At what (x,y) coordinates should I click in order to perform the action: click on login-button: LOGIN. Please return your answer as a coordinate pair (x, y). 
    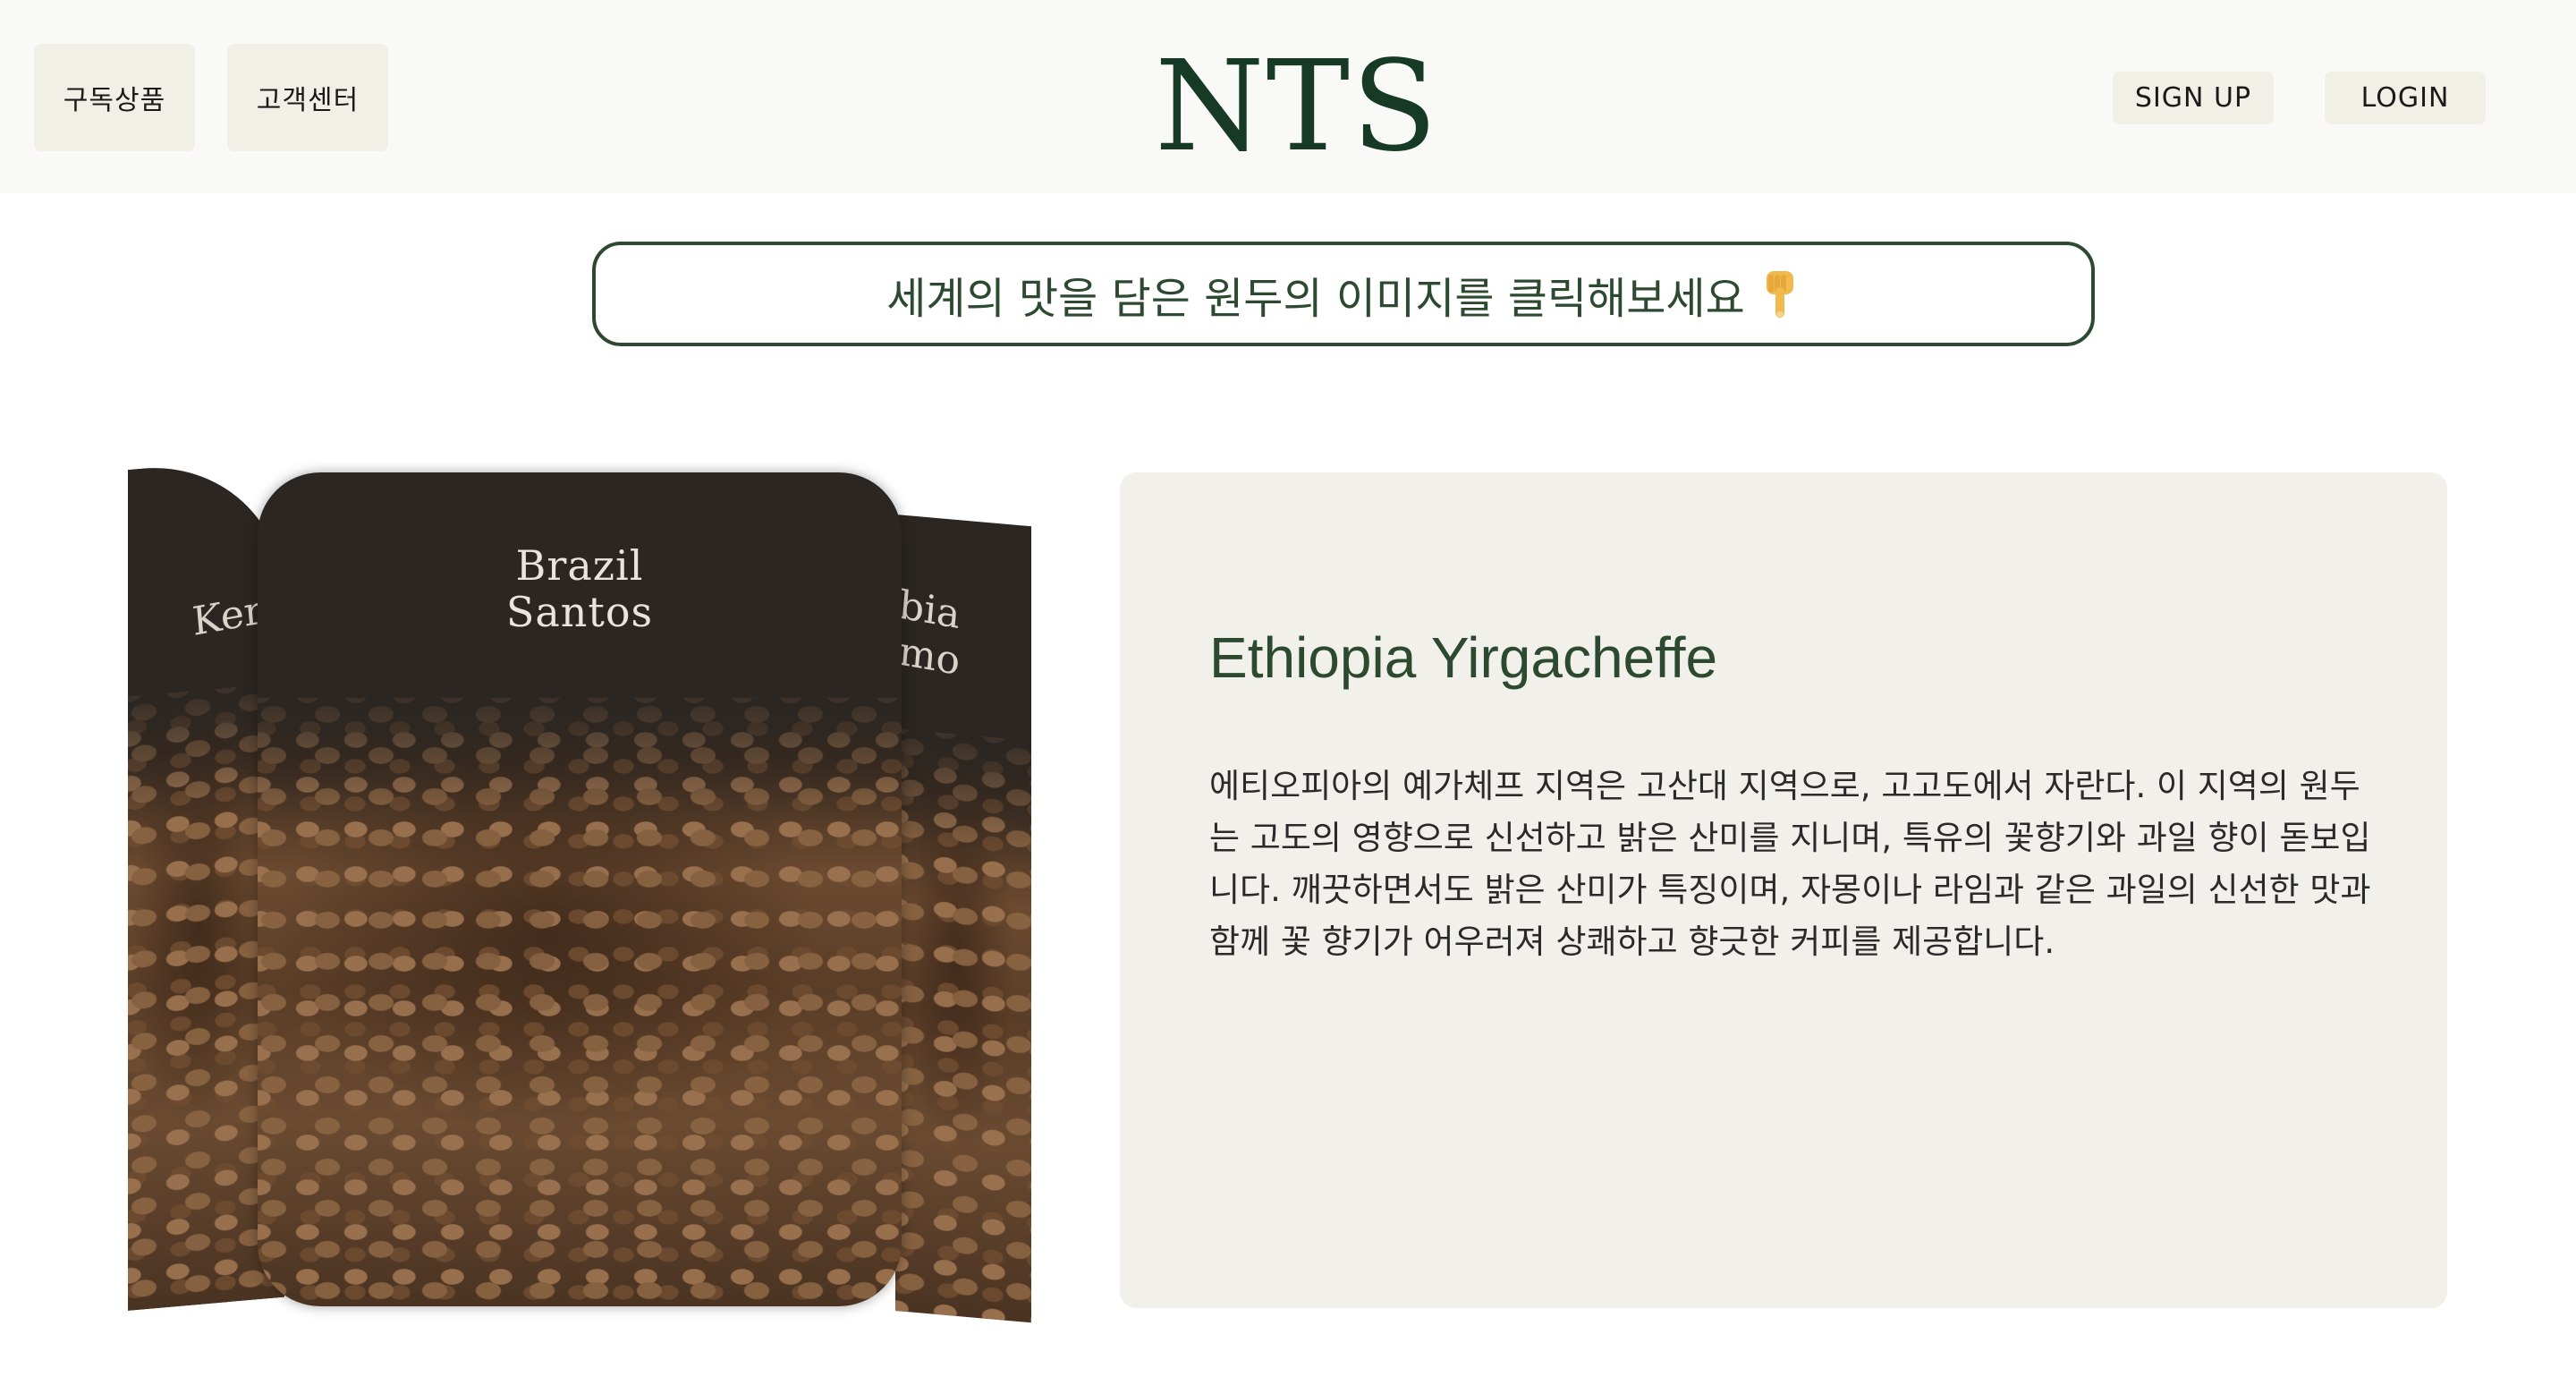
    Looking at the image, I should click on (2405, 98).